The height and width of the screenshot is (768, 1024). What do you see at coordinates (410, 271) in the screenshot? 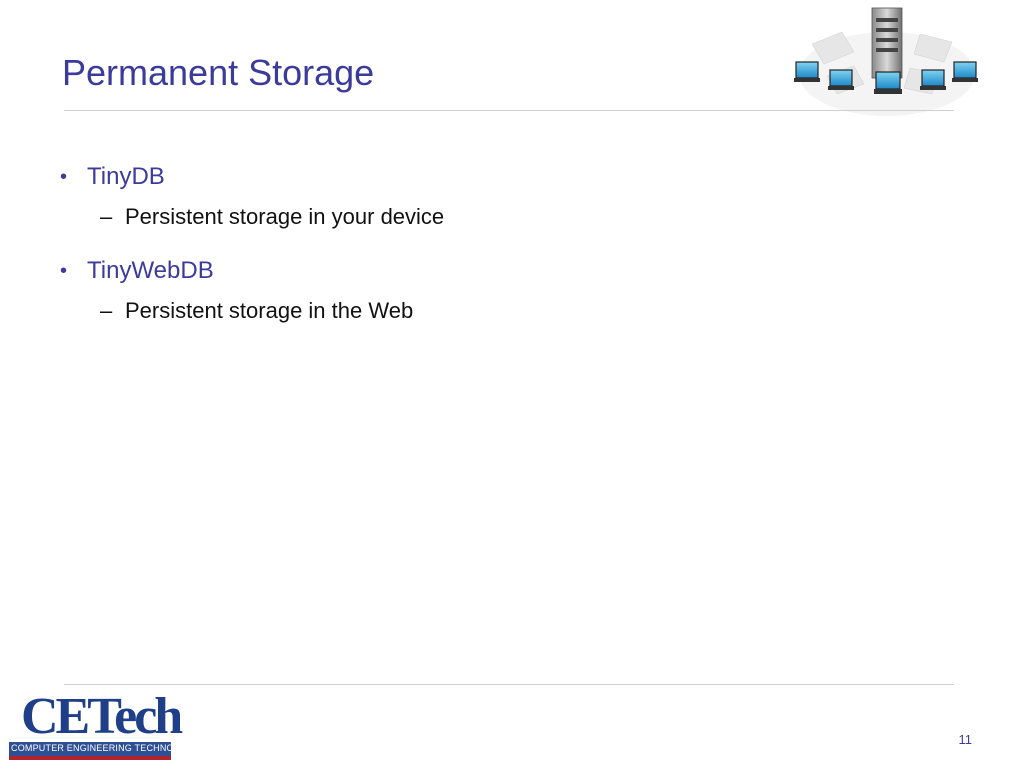
I see `bullet-item-tinywebdb: • TinyWebDB` at bounding box center [410, 271].